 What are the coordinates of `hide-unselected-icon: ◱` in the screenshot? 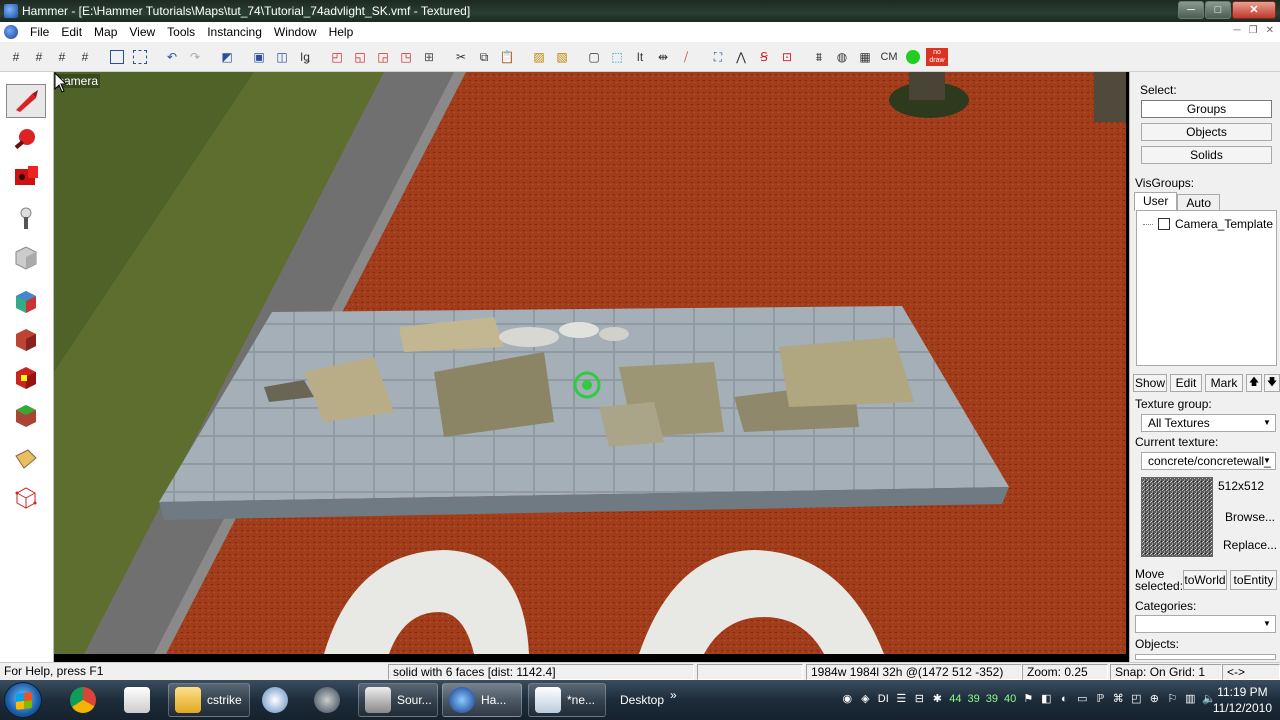 It's located at (360, 57).